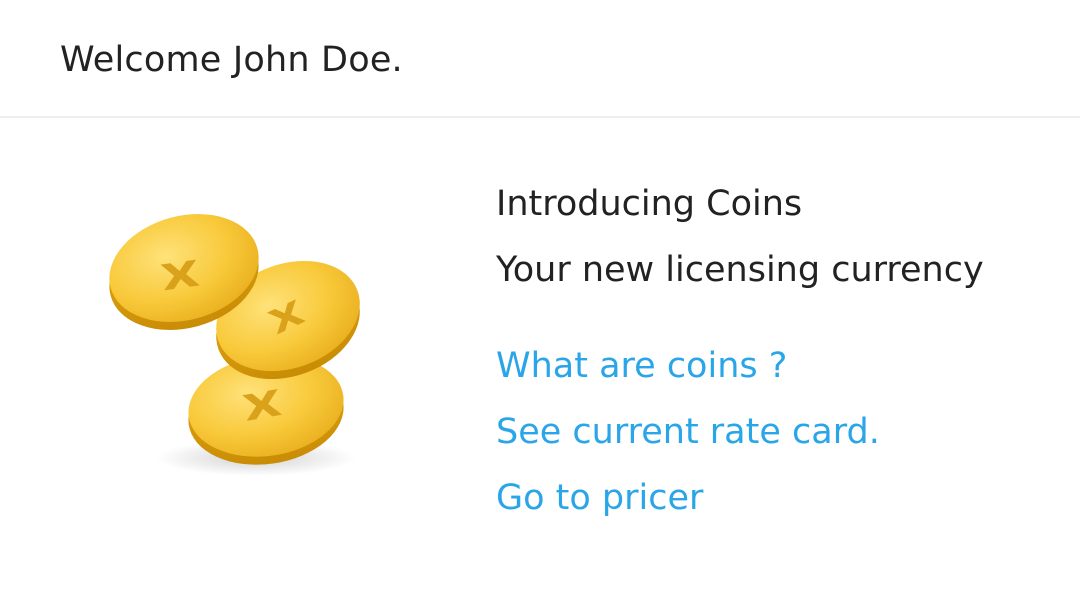 The image size is (1080, 600). I want to click on pricer-link: Go to pricer, so click(599, 498).